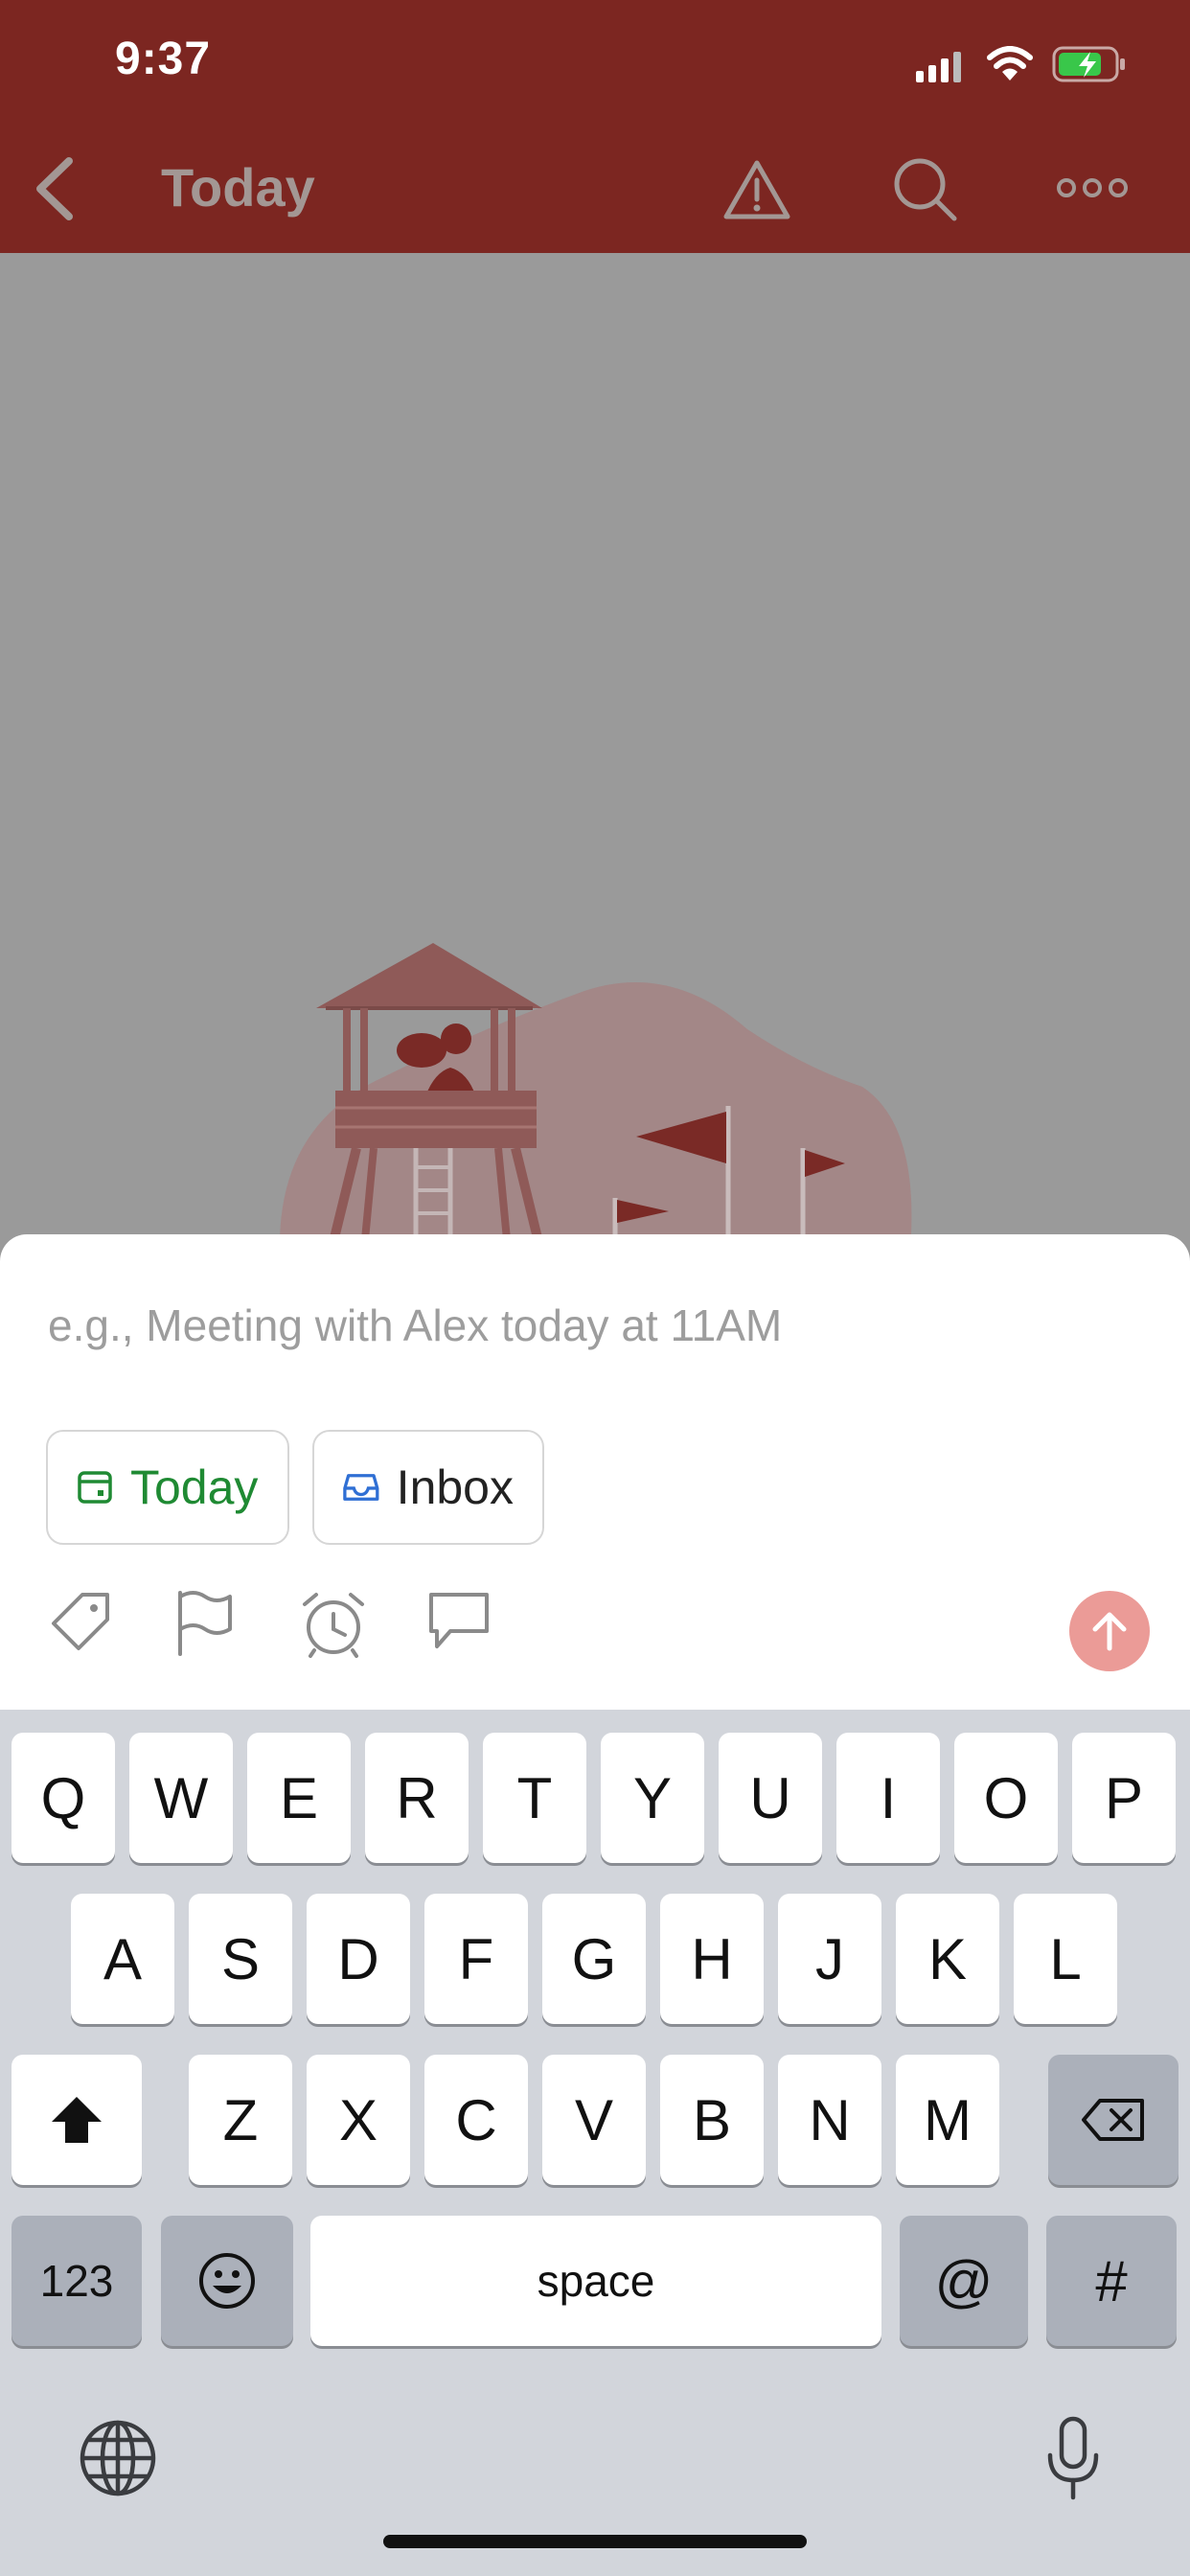 This screenshot has height=2576, width=1190. I want to click on backspace-icon, so click(1113, 2120).